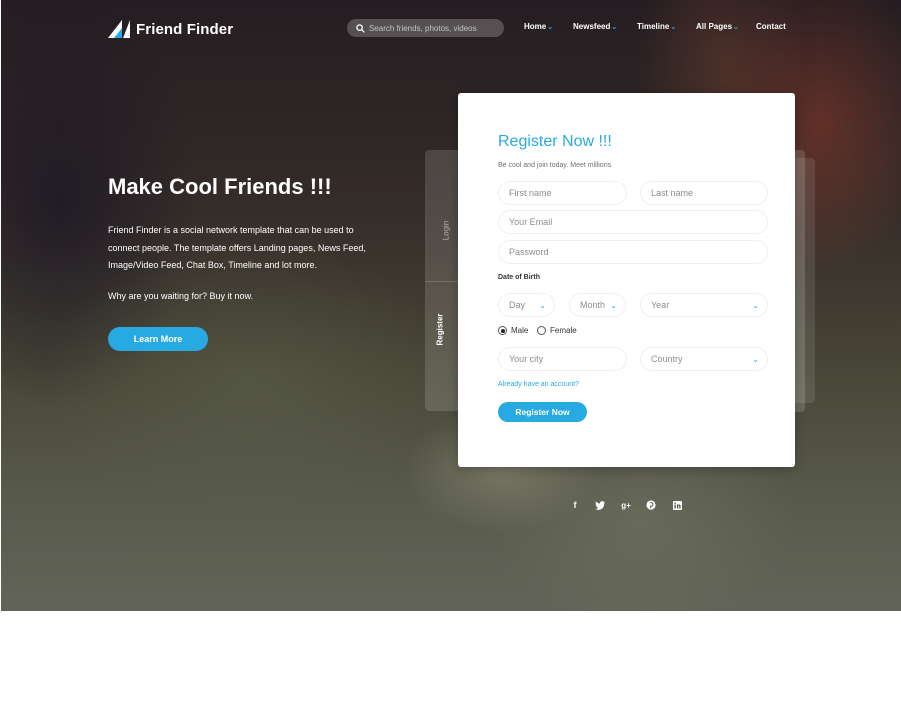 The image size is (901, 714). What do you see at coordinates (555, 165) in the screenshot?
I see `register-subtitle: Be cool and join today. Meet millions` at bounding box center [555, 165].